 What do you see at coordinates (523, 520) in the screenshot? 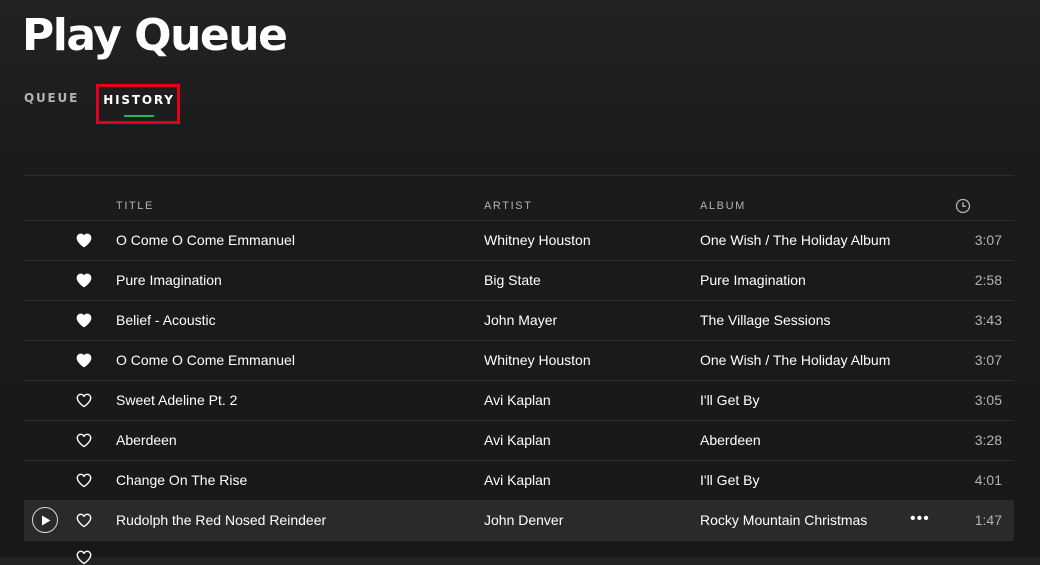
I see `track-artist: John Denver` at bounding box center [523, 520].